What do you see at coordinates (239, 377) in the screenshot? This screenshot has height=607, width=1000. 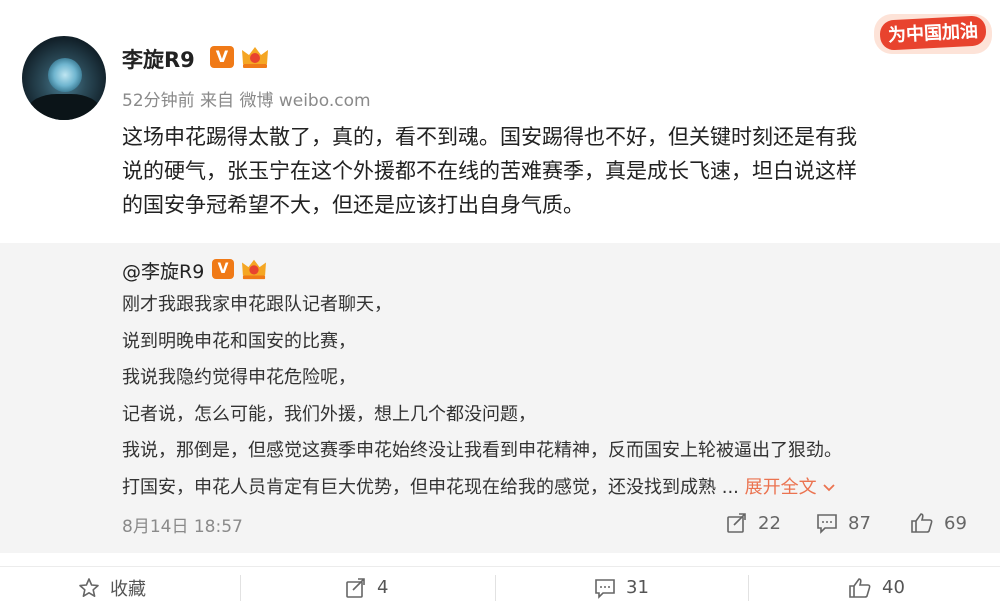 I see `repost-line: 我说我隐约觉得申花危险呢，` at bounding box center [239, 377].